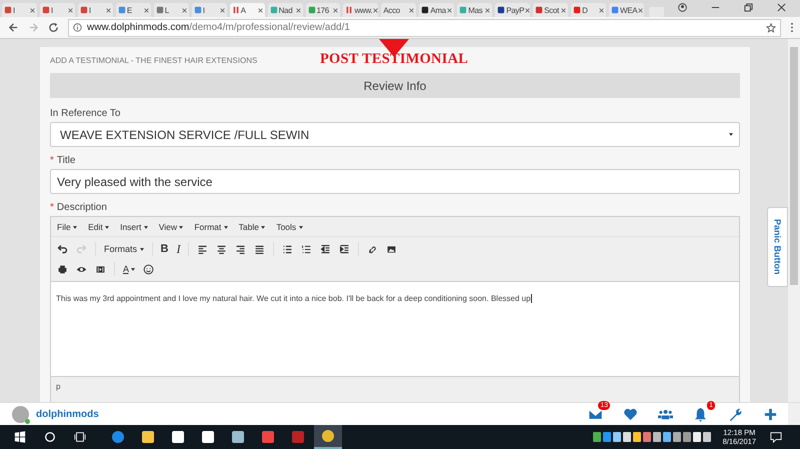  Describe the element at coordinates (512, 10) in the screenshot. I see `browser-tab: PayP` at that location.